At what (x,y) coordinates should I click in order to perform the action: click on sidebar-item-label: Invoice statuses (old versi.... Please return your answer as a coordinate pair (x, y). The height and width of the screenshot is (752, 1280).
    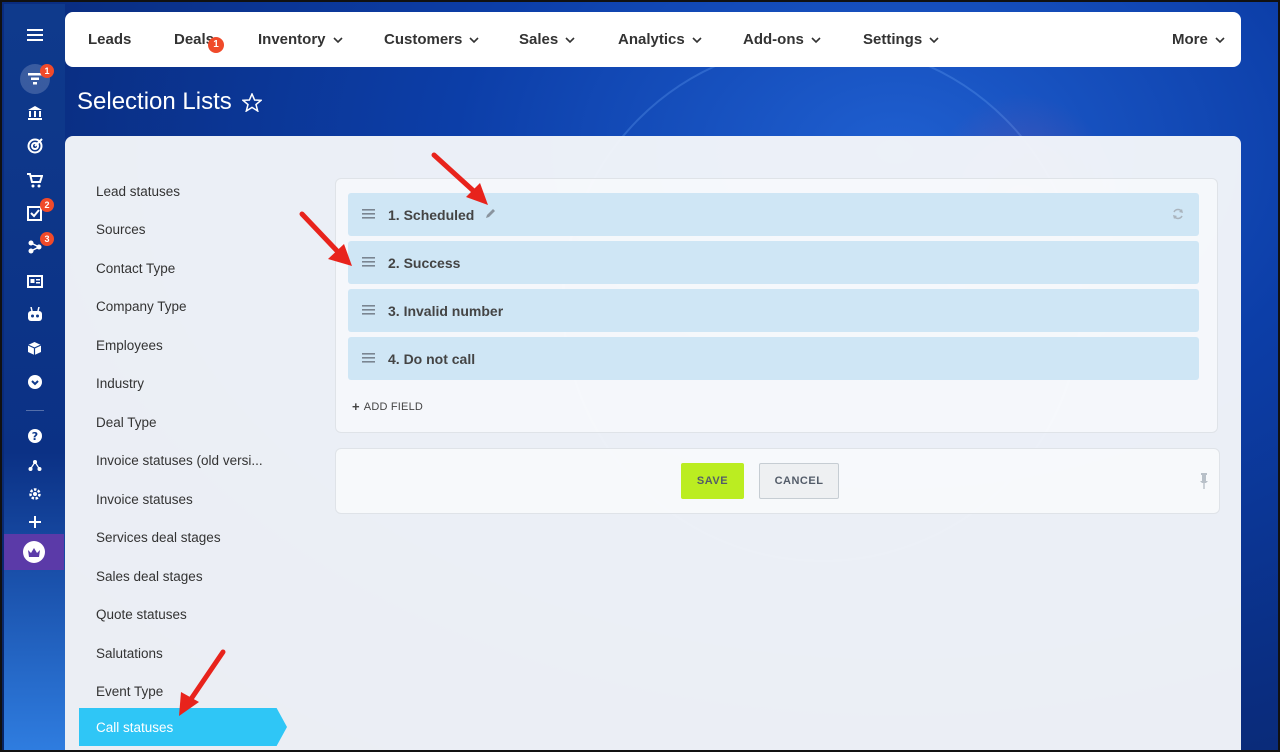
    Looking at the image, I should click on (179, 460).